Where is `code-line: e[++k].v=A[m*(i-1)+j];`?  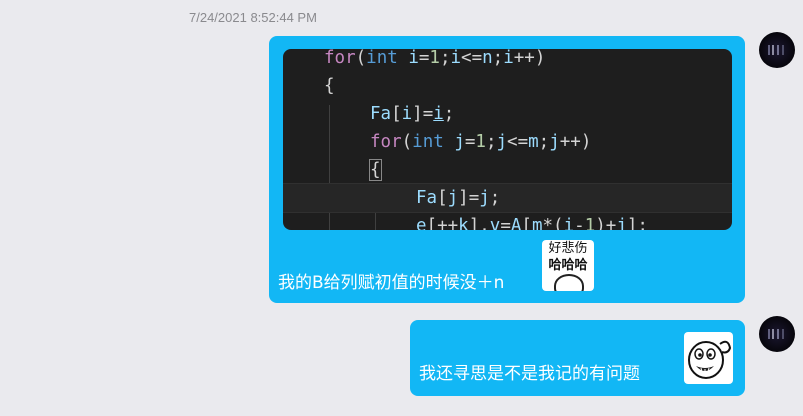
code-line: e[++k].v=A[m*(i-1)+j]; is located at coordinates (532, 223).